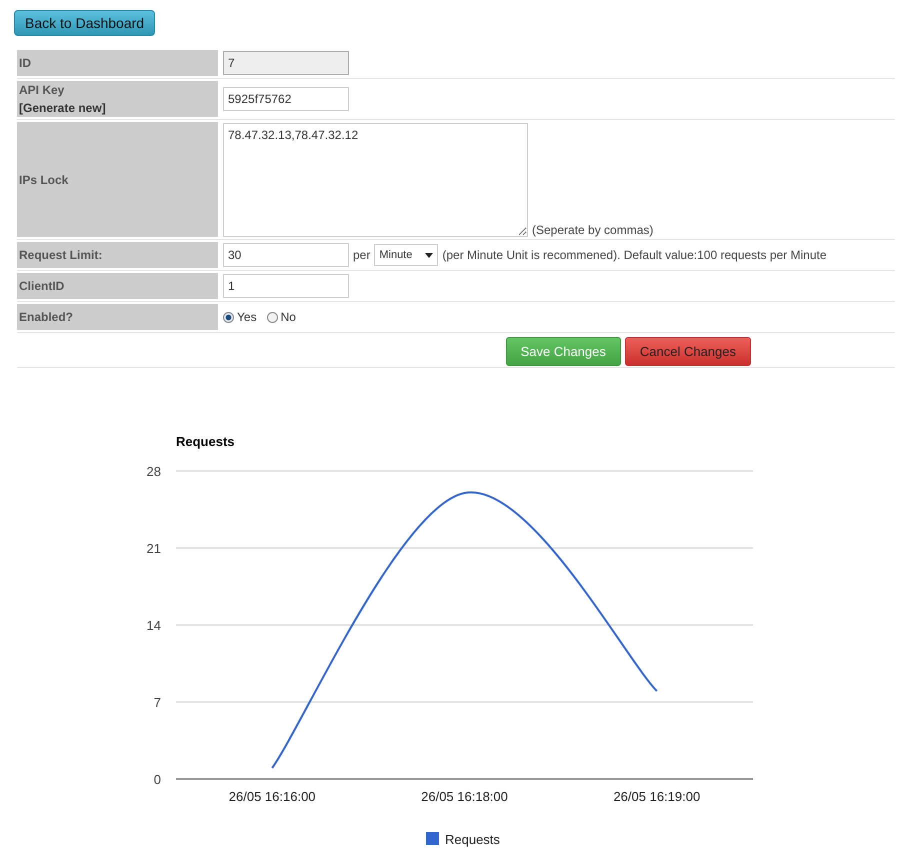 The height and width of the screenshot is (859, 902). What do you see at coordinates (153, 625) in the screenshot?
I see `y-tick-label: 14` at bounding box center [153, 625].